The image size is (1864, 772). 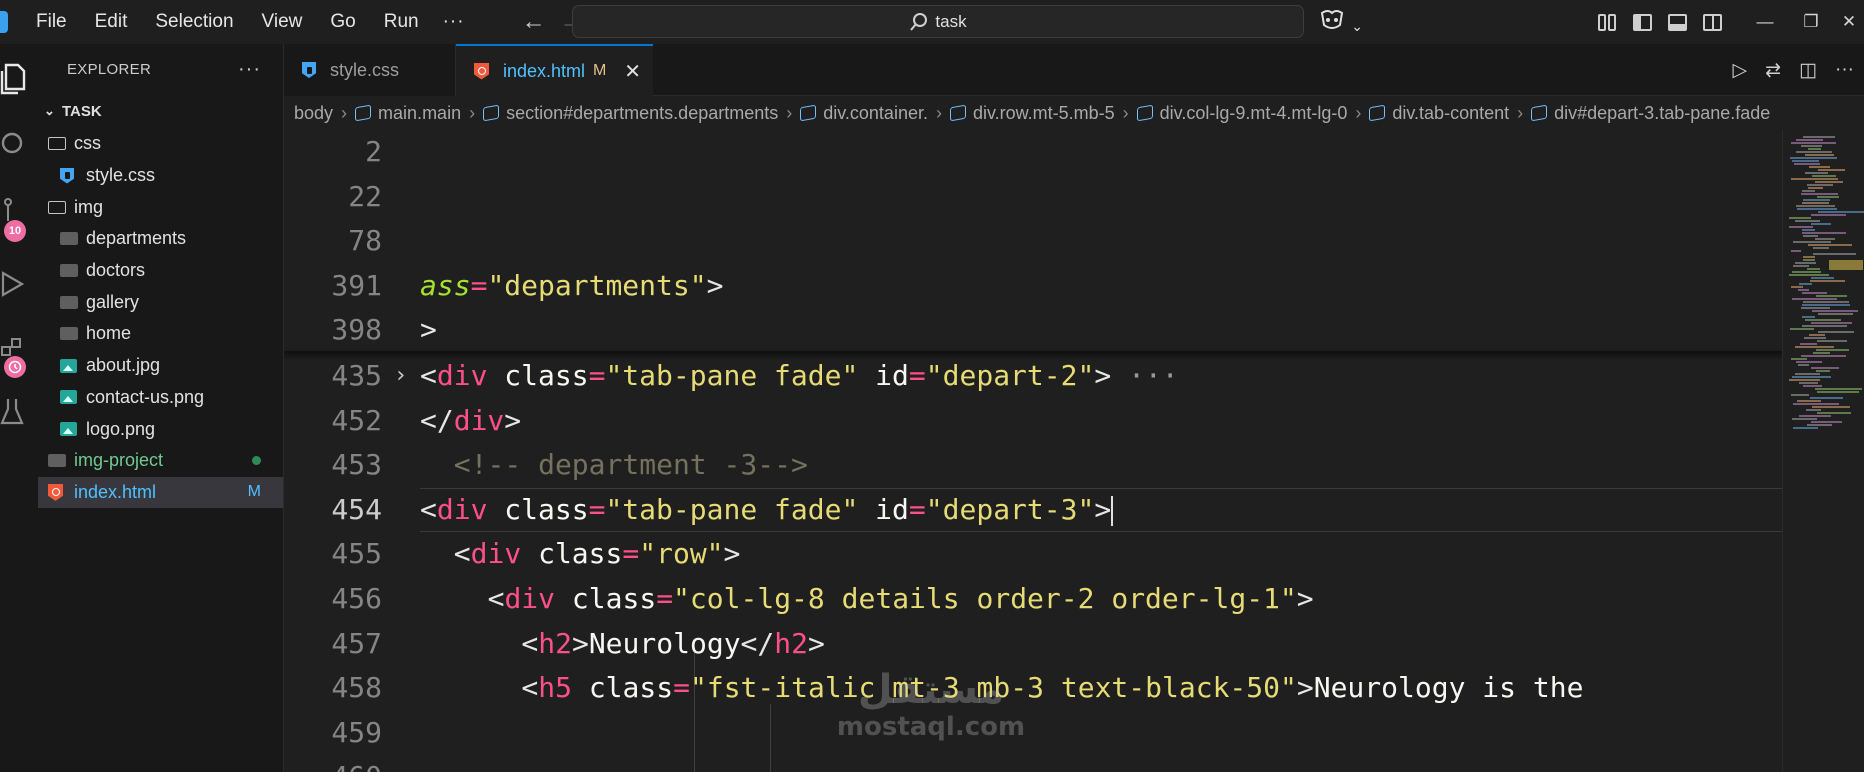 What do you see at coordinates (15, 367) in the screenshot?
I see `clock-badge-icon` at bounding box center [15, 367].